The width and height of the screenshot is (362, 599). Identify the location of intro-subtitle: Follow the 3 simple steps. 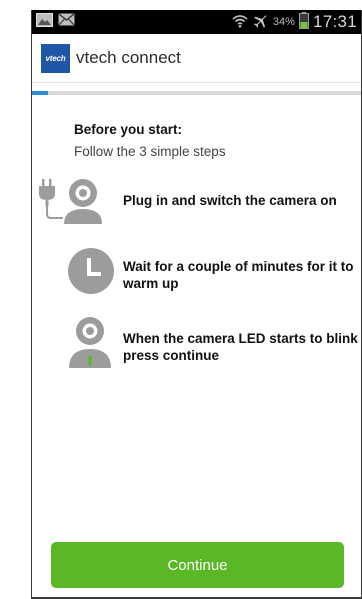
(150, 151).